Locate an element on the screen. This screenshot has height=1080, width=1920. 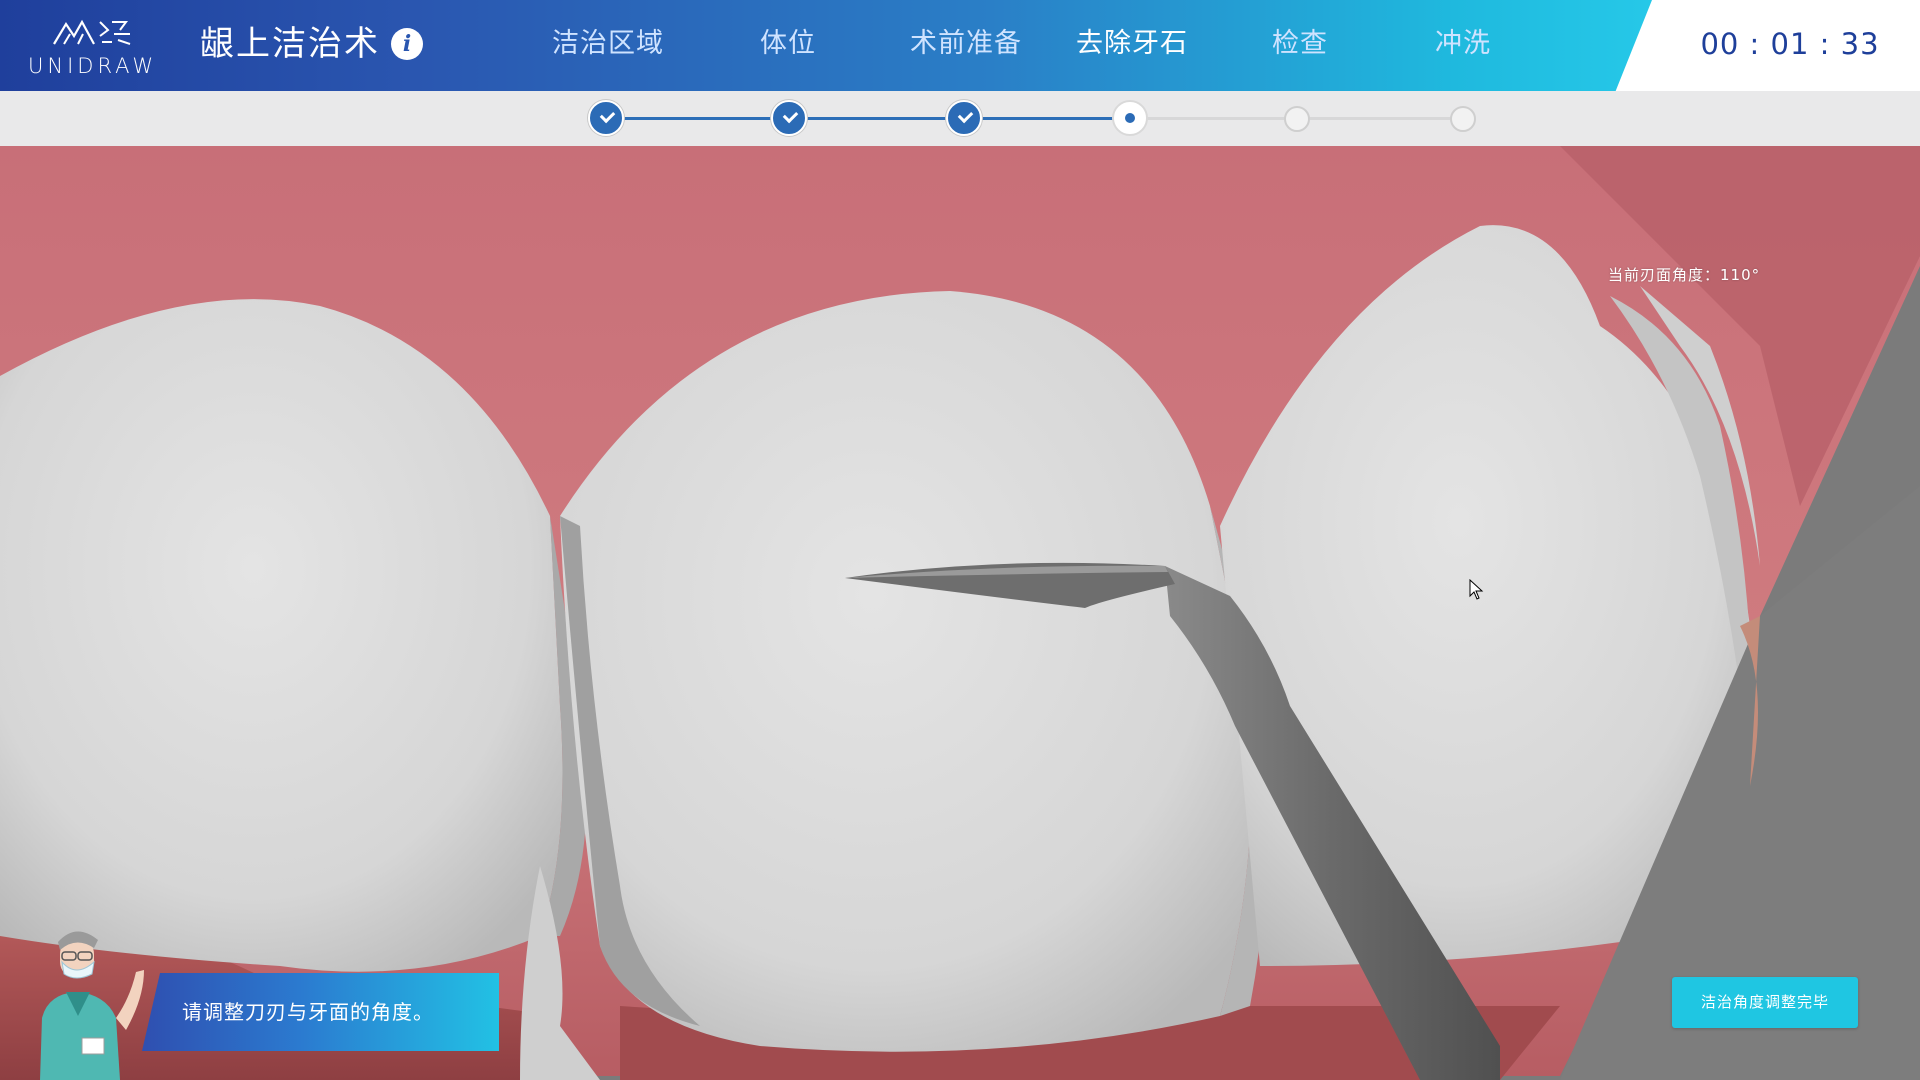
doctor-avatar is located at coordinates (92, 1005).